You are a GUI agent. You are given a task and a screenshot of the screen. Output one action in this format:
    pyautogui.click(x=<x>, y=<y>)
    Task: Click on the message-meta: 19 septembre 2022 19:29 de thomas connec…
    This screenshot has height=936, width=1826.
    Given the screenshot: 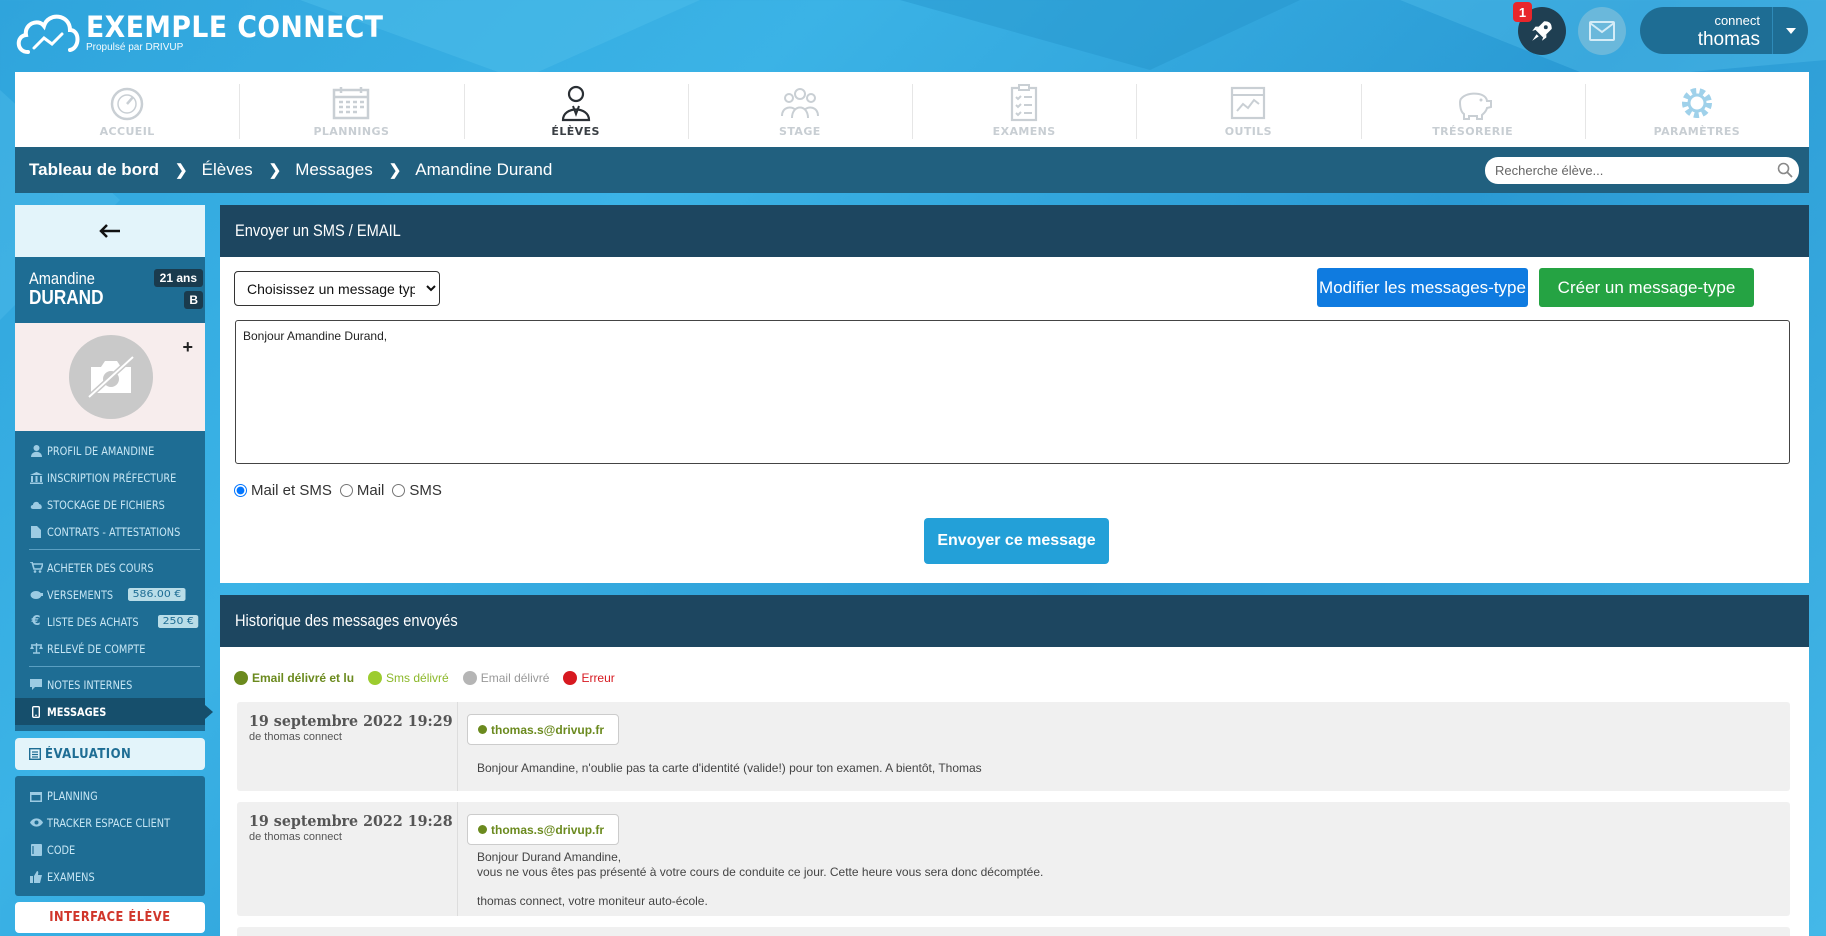 What is the action you would take?
    pyautogui.click(x=347, y=746)
    